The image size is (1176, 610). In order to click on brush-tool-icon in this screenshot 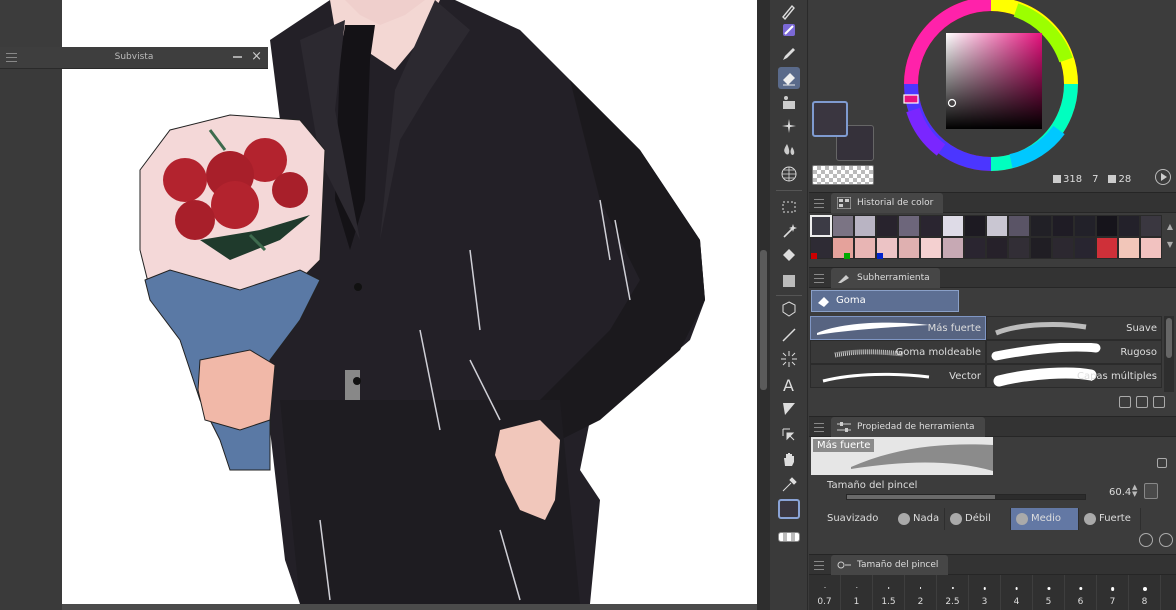, I will do `click(789, 30)`.